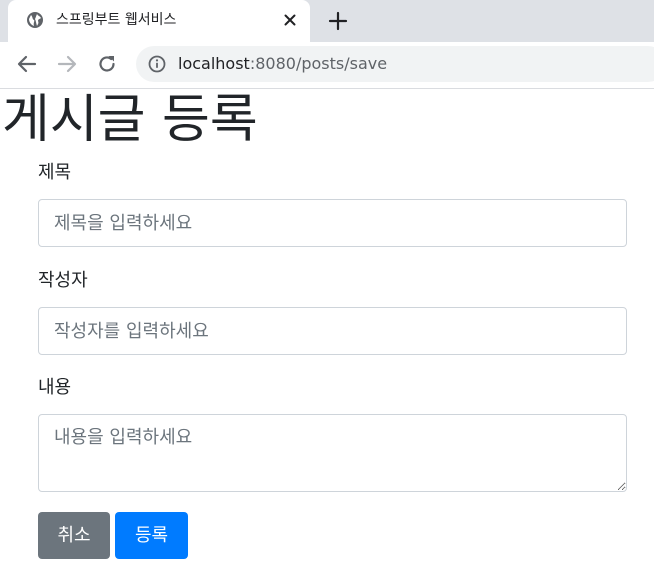 Image resolution: width=654 pixels, height=580 pixels. Describe the element at coordinates (157, 64) in the screenshot. I see `info-icon` at that location.